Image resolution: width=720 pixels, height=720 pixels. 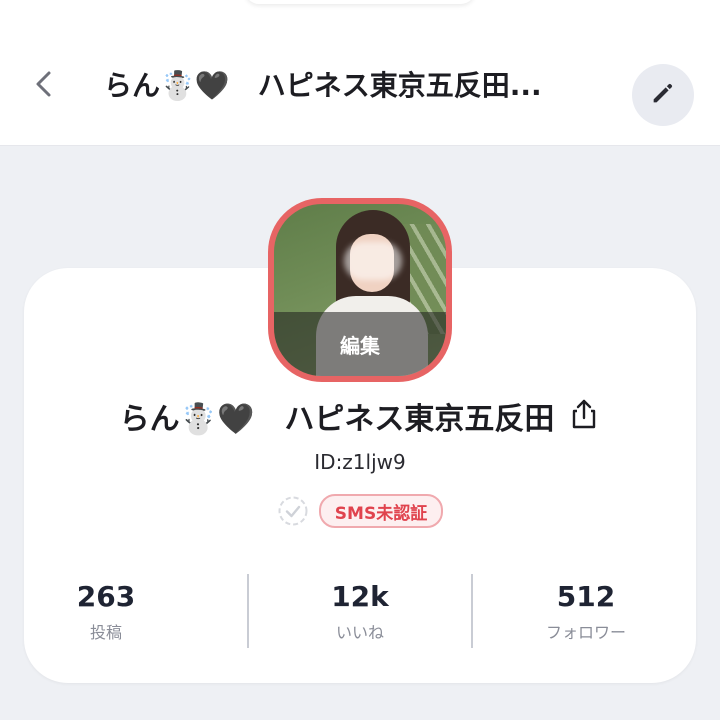 I want to click on check-circle-icon, so click(x=293, y=511).